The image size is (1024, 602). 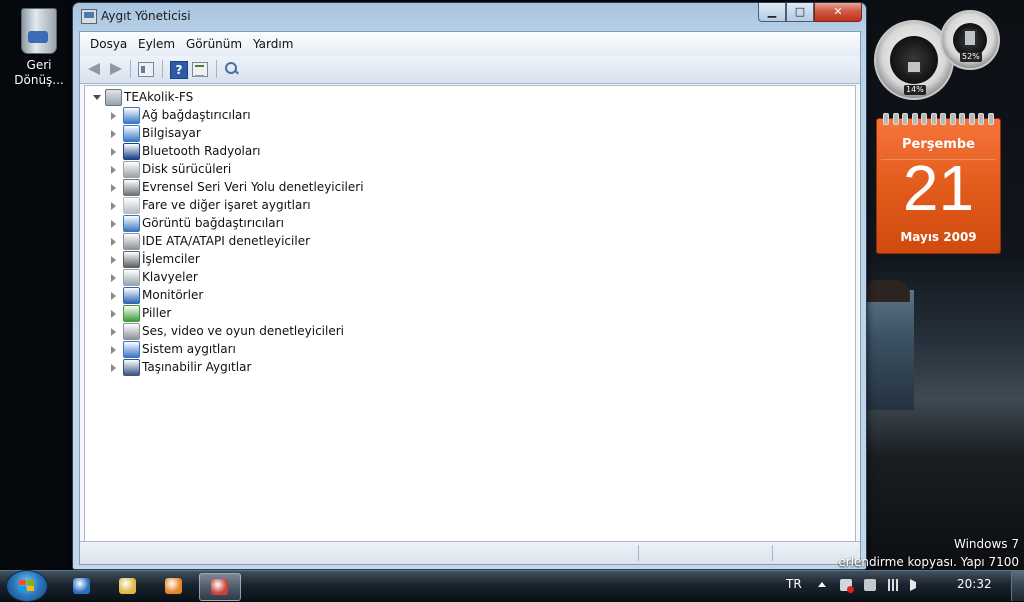 What do you see at coordinates (938, 237) in the screenshot?
I see `calendar-month-year: Mayıs 2009` at bounding box center [938, 237].